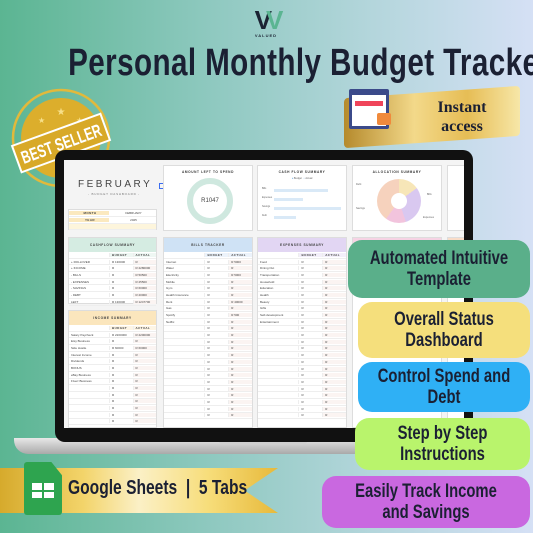 Image resolution: width=533 pixels, height=533 pixels. What do you see at coordinates (240, 315) in the screenshot?
I see `table-cell: R 500` at bounding box center [240, 315].